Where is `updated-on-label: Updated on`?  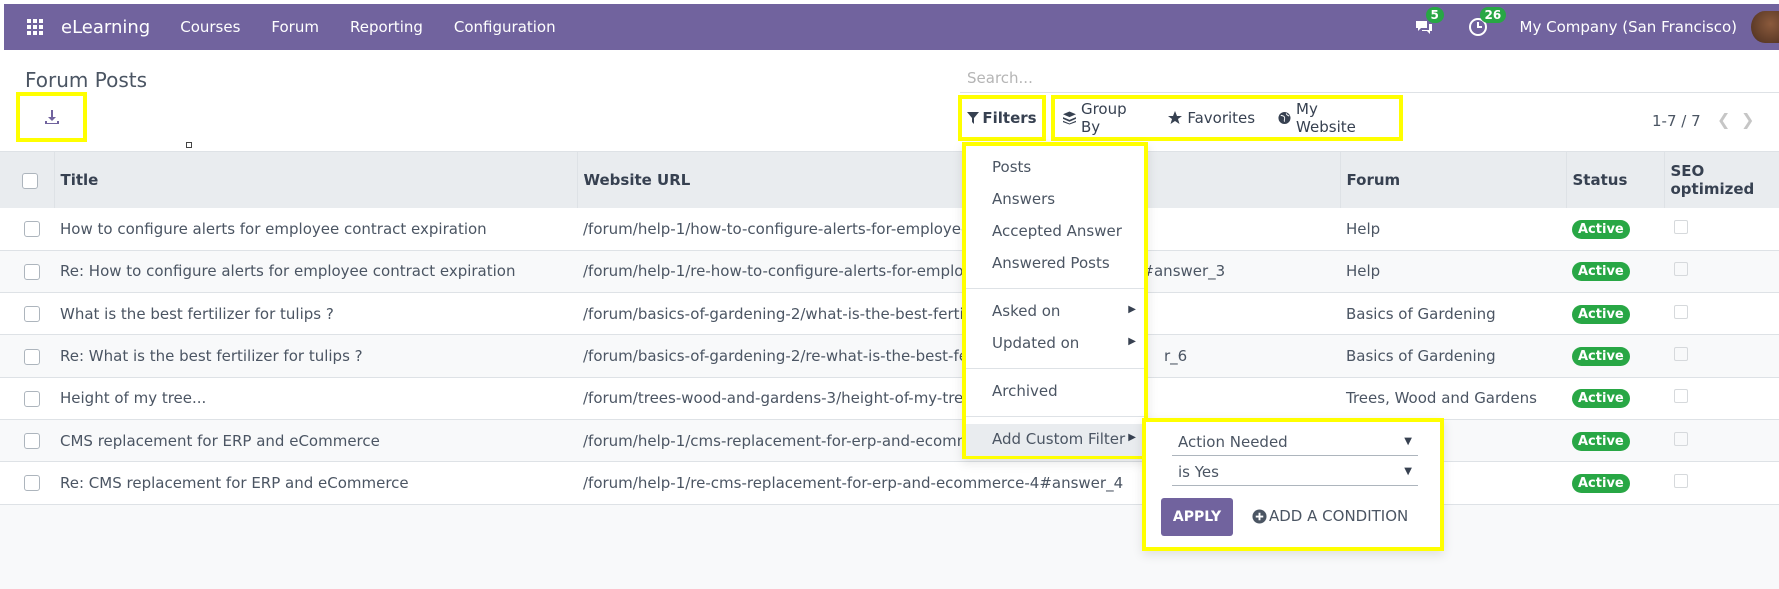
updated-on-label: Updated on is located at coordinates (1036, 343).